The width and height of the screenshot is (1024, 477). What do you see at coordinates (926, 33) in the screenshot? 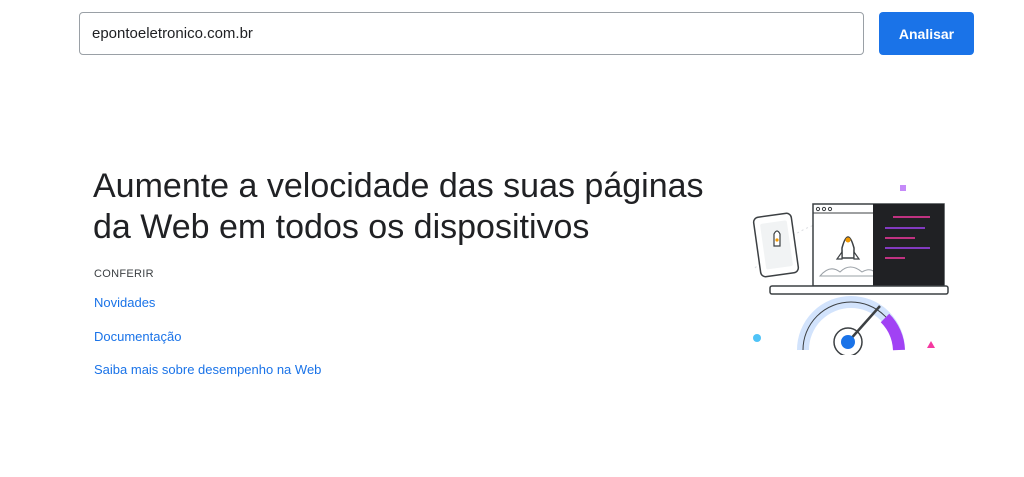
I see `analyze-button: Analisar` at bounding box center [926, 33].